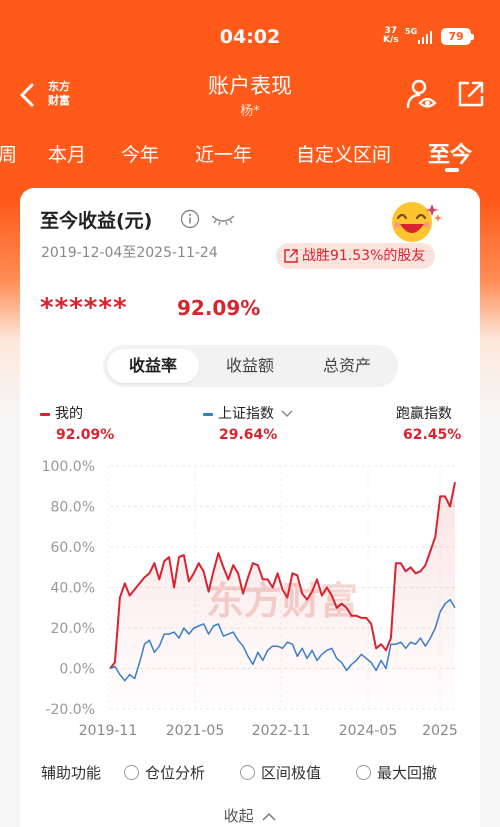 Image resolution: width=500 pixels, height=827 pixels. Describe the element at coordinates (250, 36) in the screenshot. I see `status-bar: 04:02 37 K/s 5G 79` at that location.